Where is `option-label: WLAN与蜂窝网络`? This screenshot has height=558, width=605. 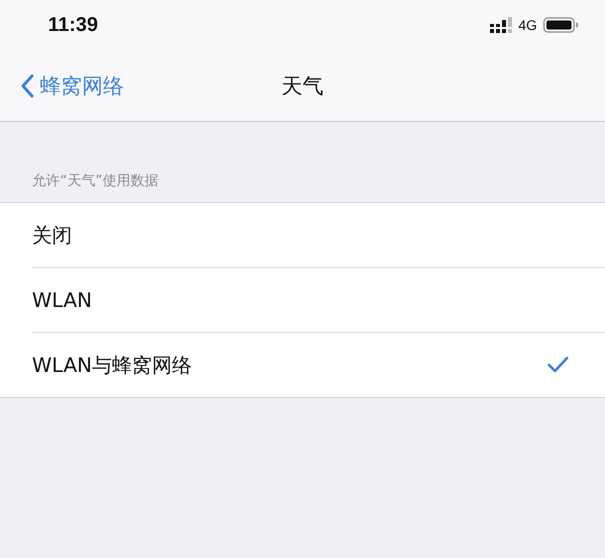
option-label: WLAN与蜂窝网络 is located at coordinates (112, 365).